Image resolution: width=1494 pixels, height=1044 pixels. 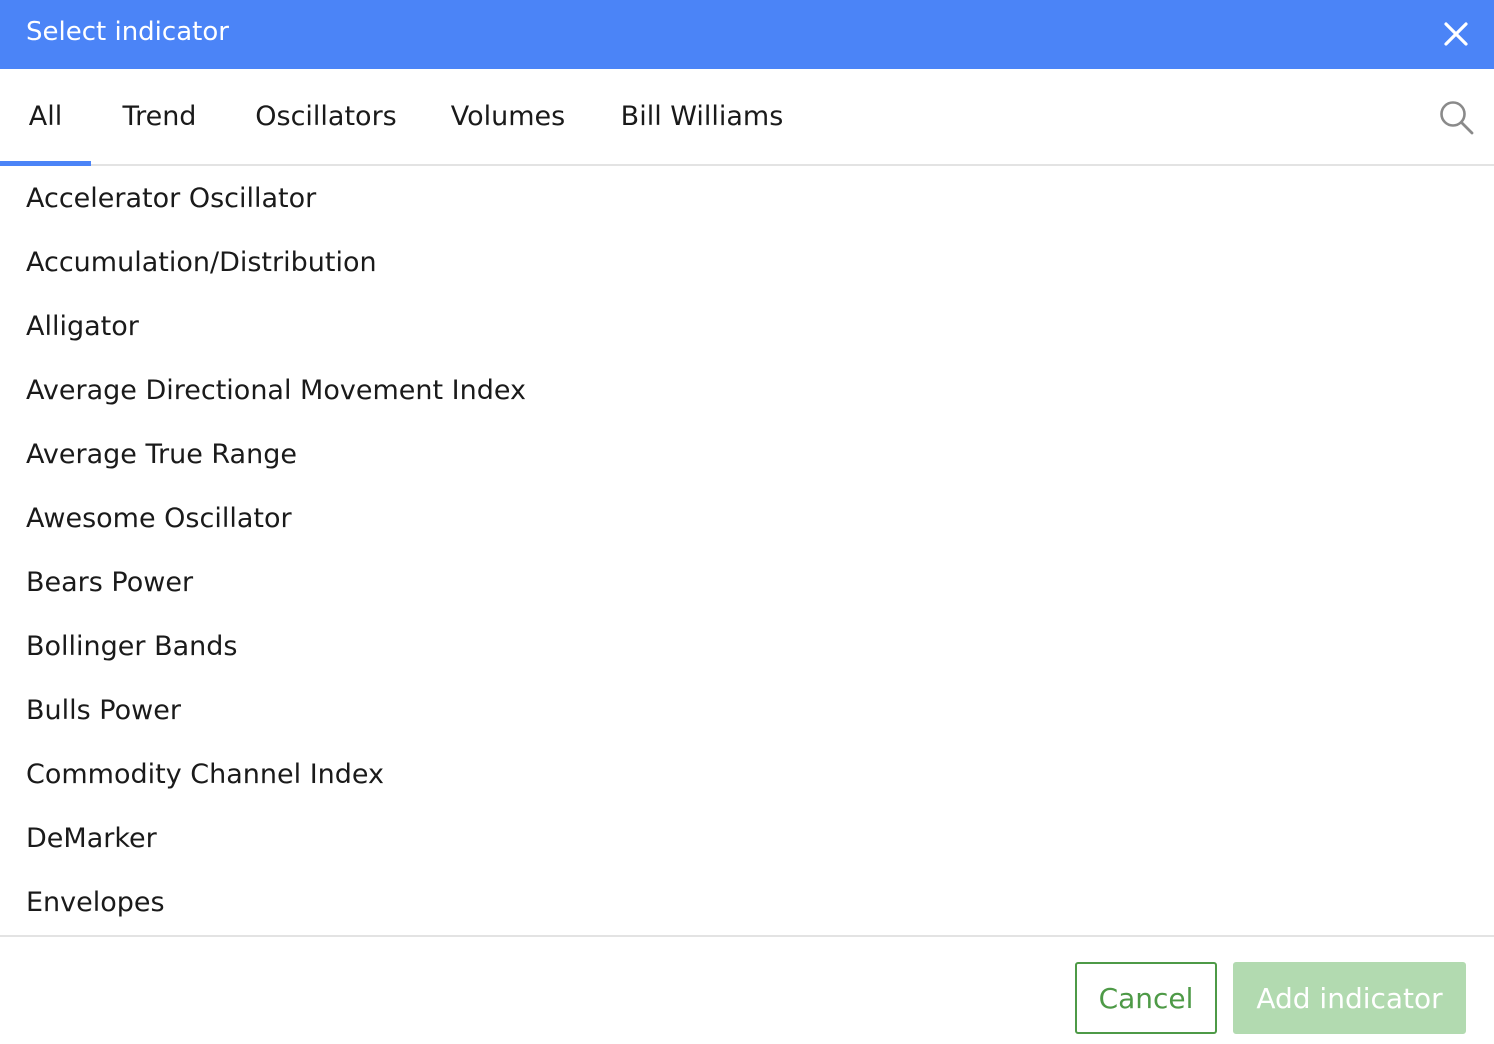 I want to click on list-item: Bears Power, so click(x=747, y=582).